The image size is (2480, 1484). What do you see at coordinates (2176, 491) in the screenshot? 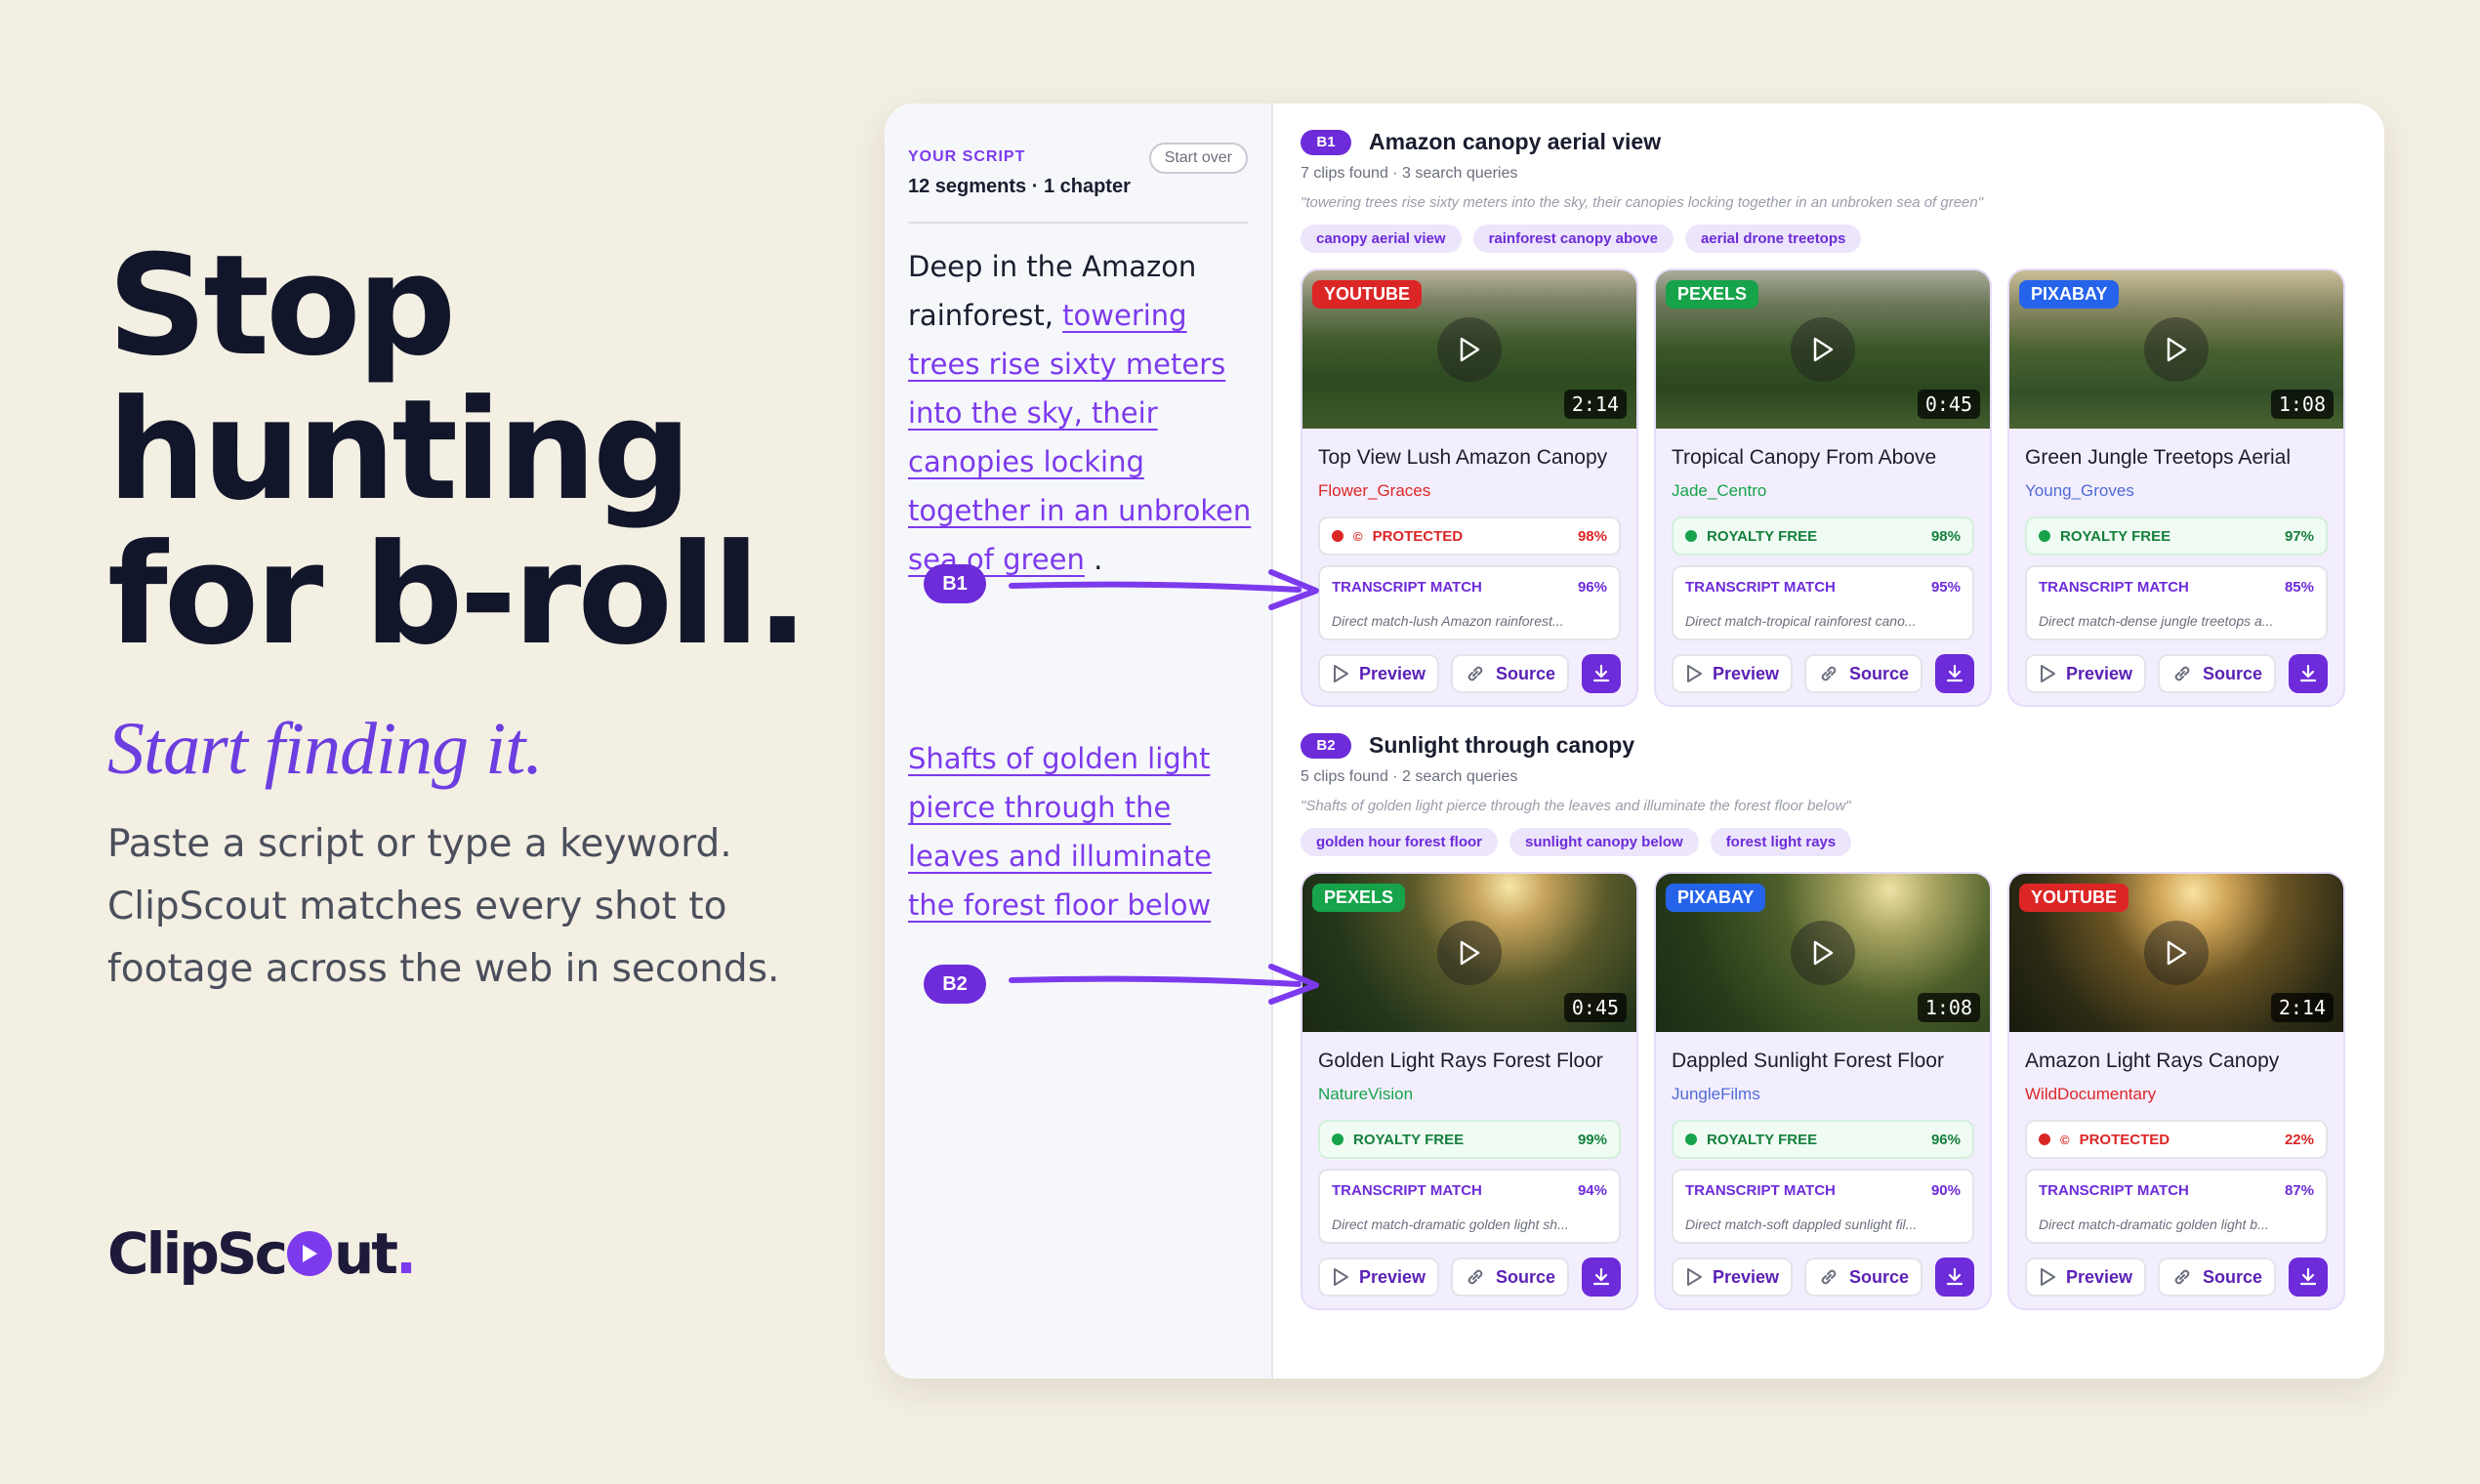
I see `clip-author: Young_Groves` at bounding box center [2176, 491].